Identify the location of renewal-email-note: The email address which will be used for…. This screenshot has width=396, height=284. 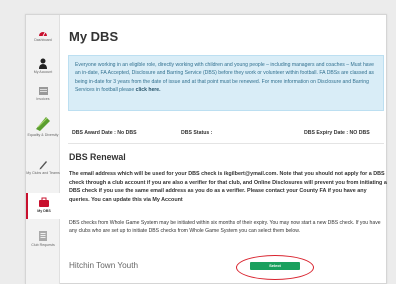
(228, 187).